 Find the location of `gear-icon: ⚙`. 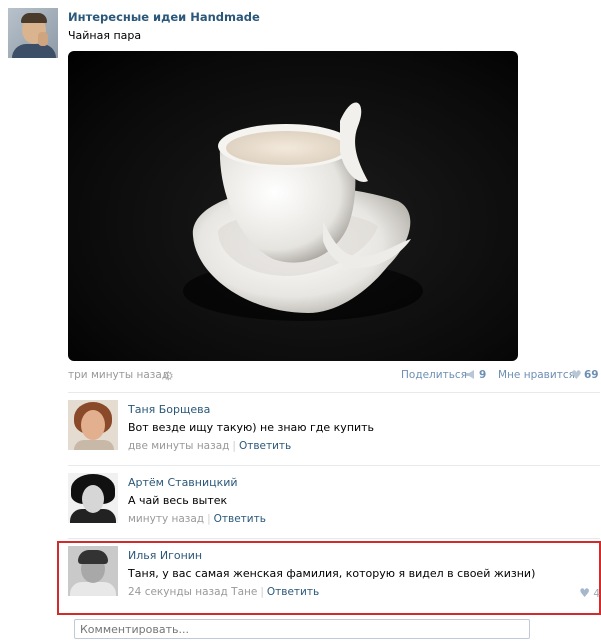

gear-icon: ⚙ is located at coordinates (168, 376).